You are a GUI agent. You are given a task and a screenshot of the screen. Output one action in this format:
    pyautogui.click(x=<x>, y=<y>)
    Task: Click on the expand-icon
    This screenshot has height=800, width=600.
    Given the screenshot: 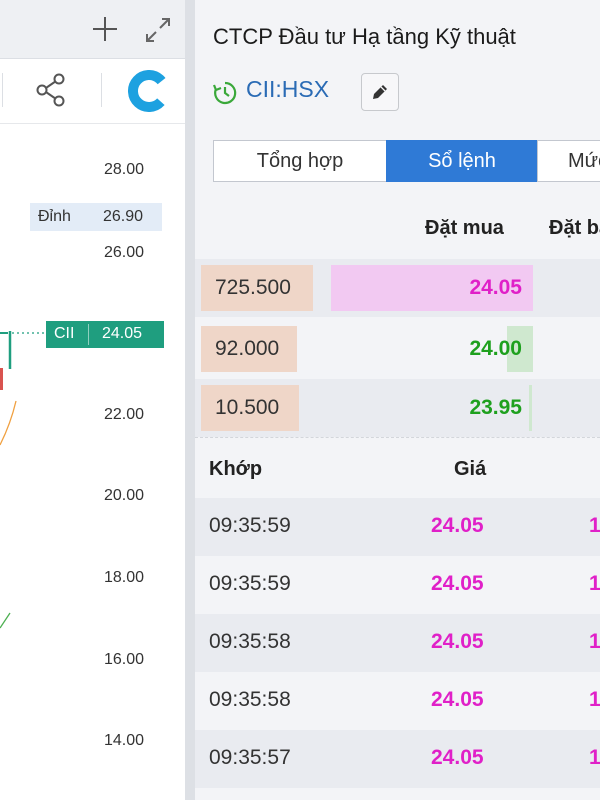 What is the action you would take?
    pyautogui.click(x=158, y=30)
    